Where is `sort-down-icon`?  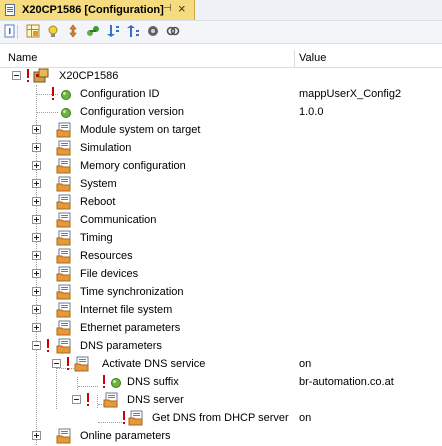 sort-down-icon is located at coordinates (113, 31).